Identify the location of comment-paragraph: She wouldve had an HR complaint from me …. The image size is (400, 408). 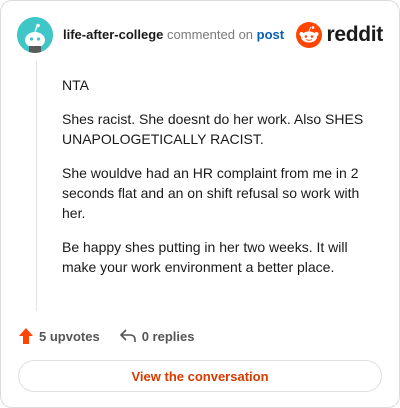
(211, 193).